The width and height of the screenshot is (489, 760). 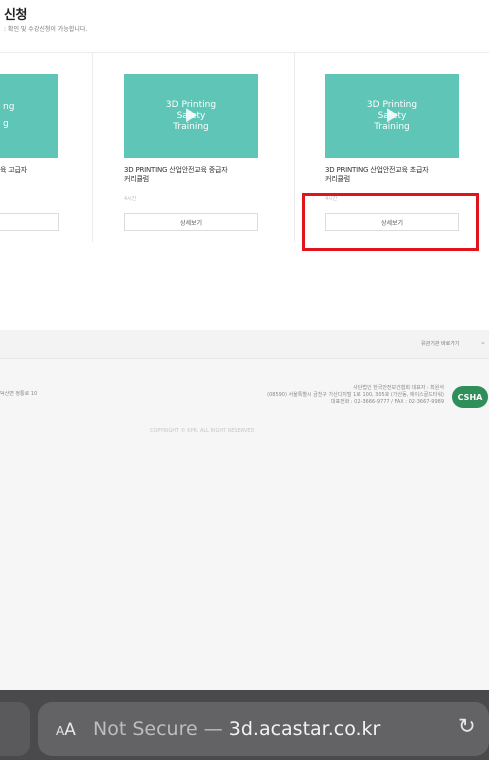 What do you see at coordinates (387, 402) in the screenshot?
I see `footer-org-line: 대표전화 : 02-3666-9777 / FAX : 02-3667-9989` at bounding box center [387, 402].